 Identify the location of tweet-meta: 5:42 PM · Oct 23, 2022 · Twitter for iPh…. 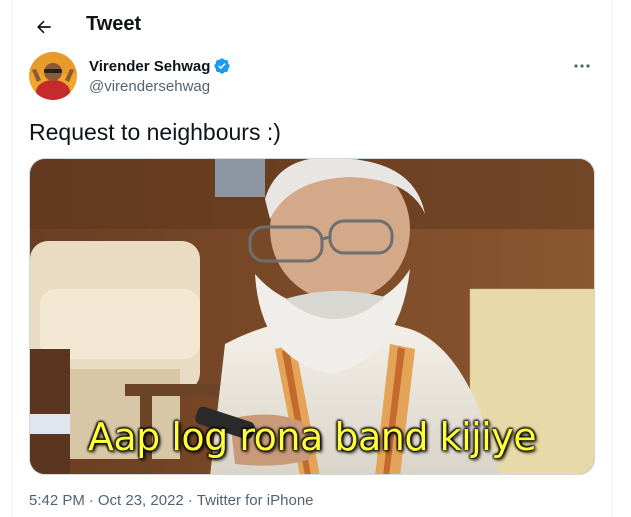
(171, 500).